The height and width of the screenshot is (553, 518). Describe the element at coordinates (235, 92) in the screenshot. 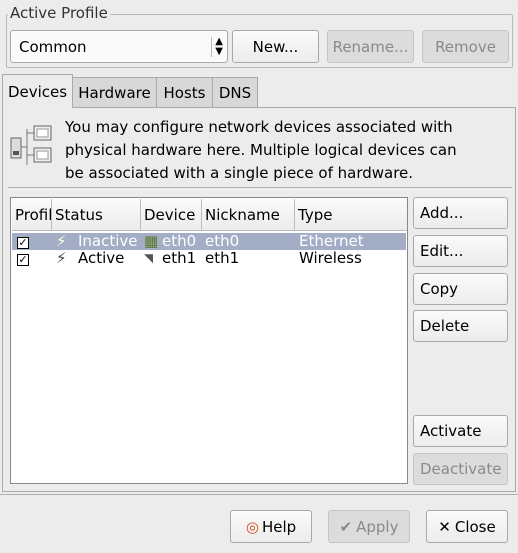

I see `tab-dns: DNS` at that location.